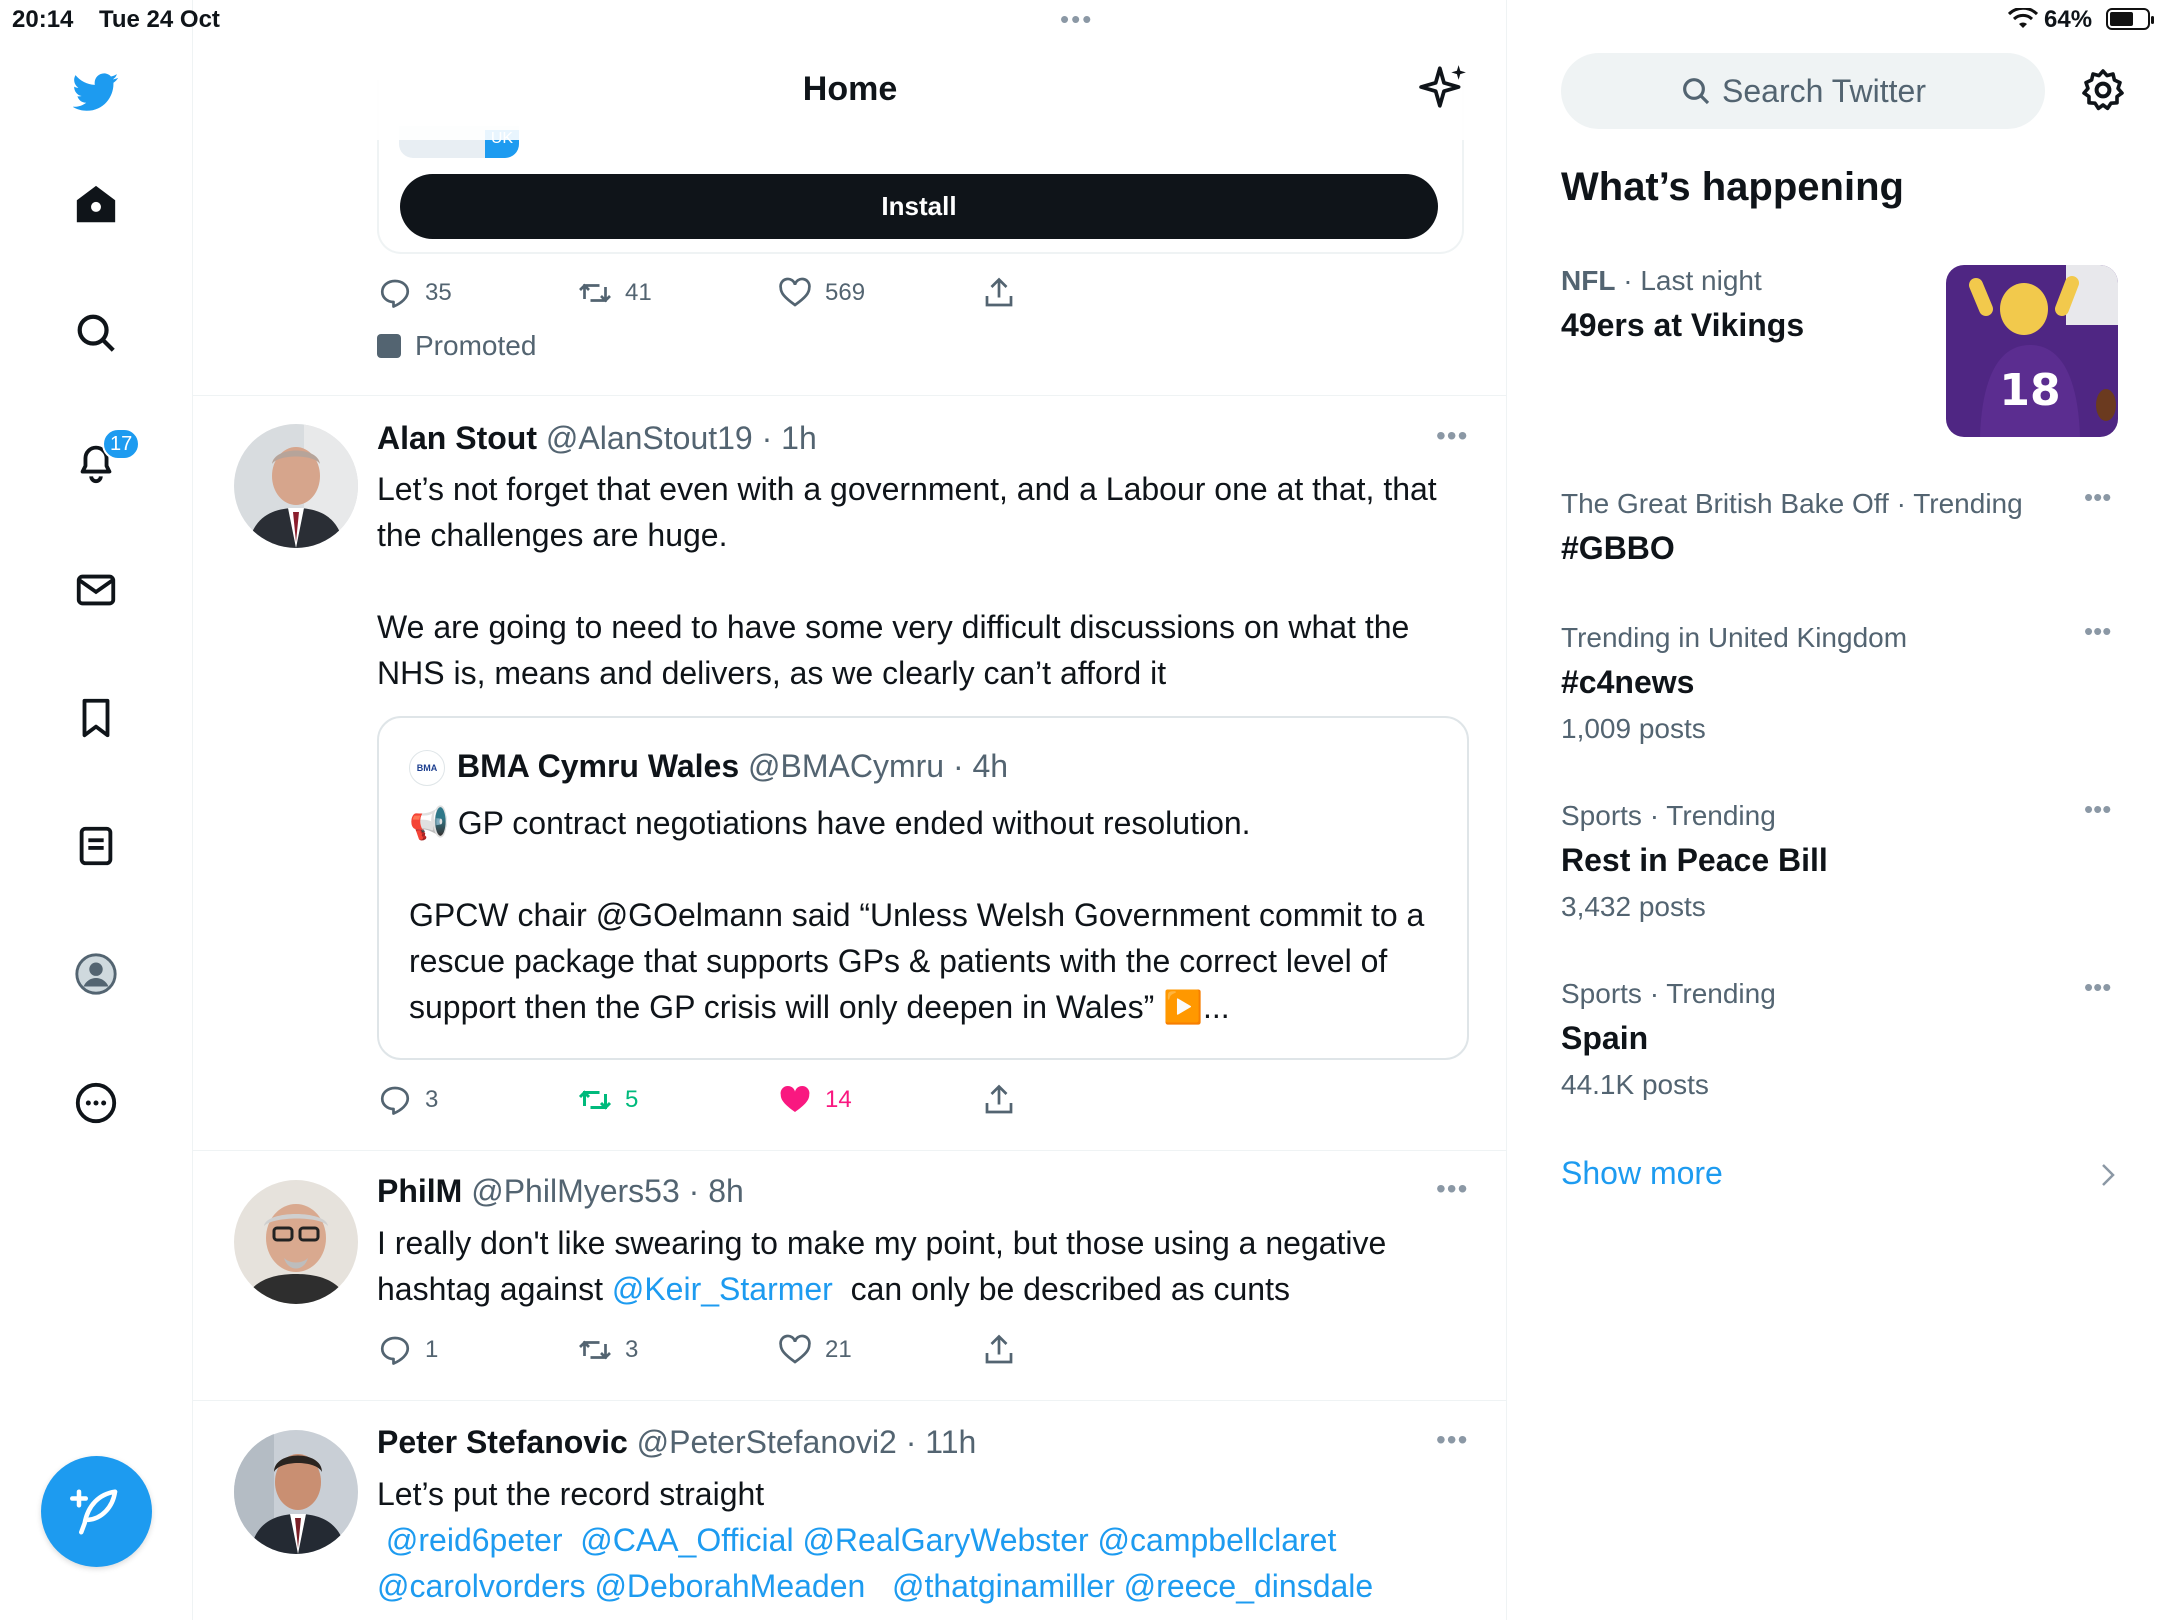 The height and width of the screenshot is (1620, 2160). What do you see at coordinates (96, 810) in the screenshot?
I see `left-nav: 17` at bounding box center [96, 810].